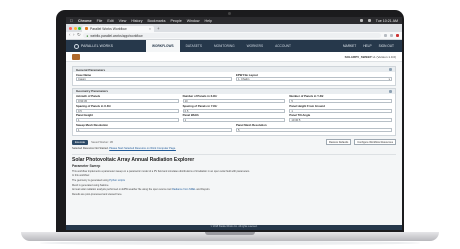 The image size is (460, 249). I want to click on case-name-input: Case1, so click(154, 79).